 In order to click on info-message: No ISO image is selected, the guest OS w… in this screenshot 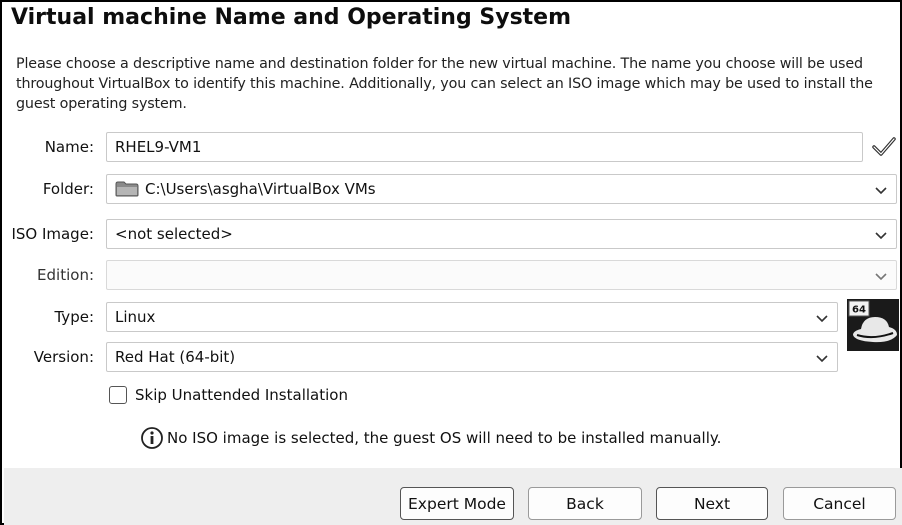, I will do `click(430, 438)`.